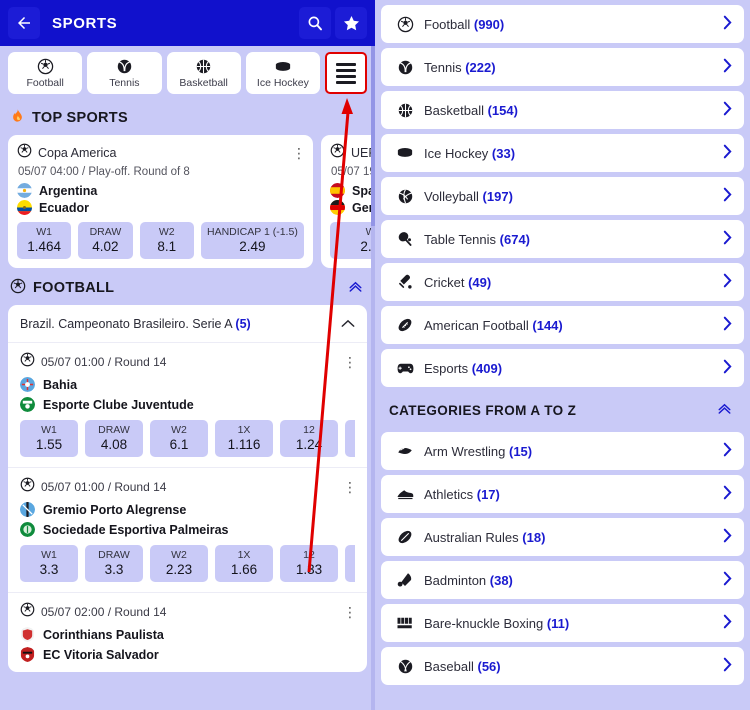 The width and height of the screenshot is (750, 710). I want to click on favorites-button, so click(351, 23).